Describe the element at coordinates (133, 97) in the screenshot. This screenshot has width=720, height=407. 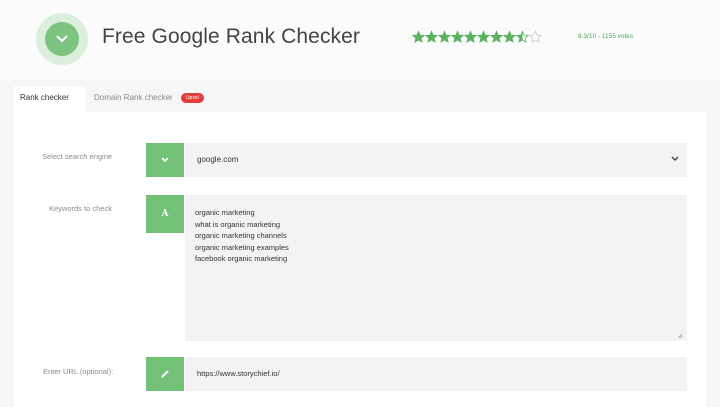
I see `tab-label: Domain Rank checker` at that location.